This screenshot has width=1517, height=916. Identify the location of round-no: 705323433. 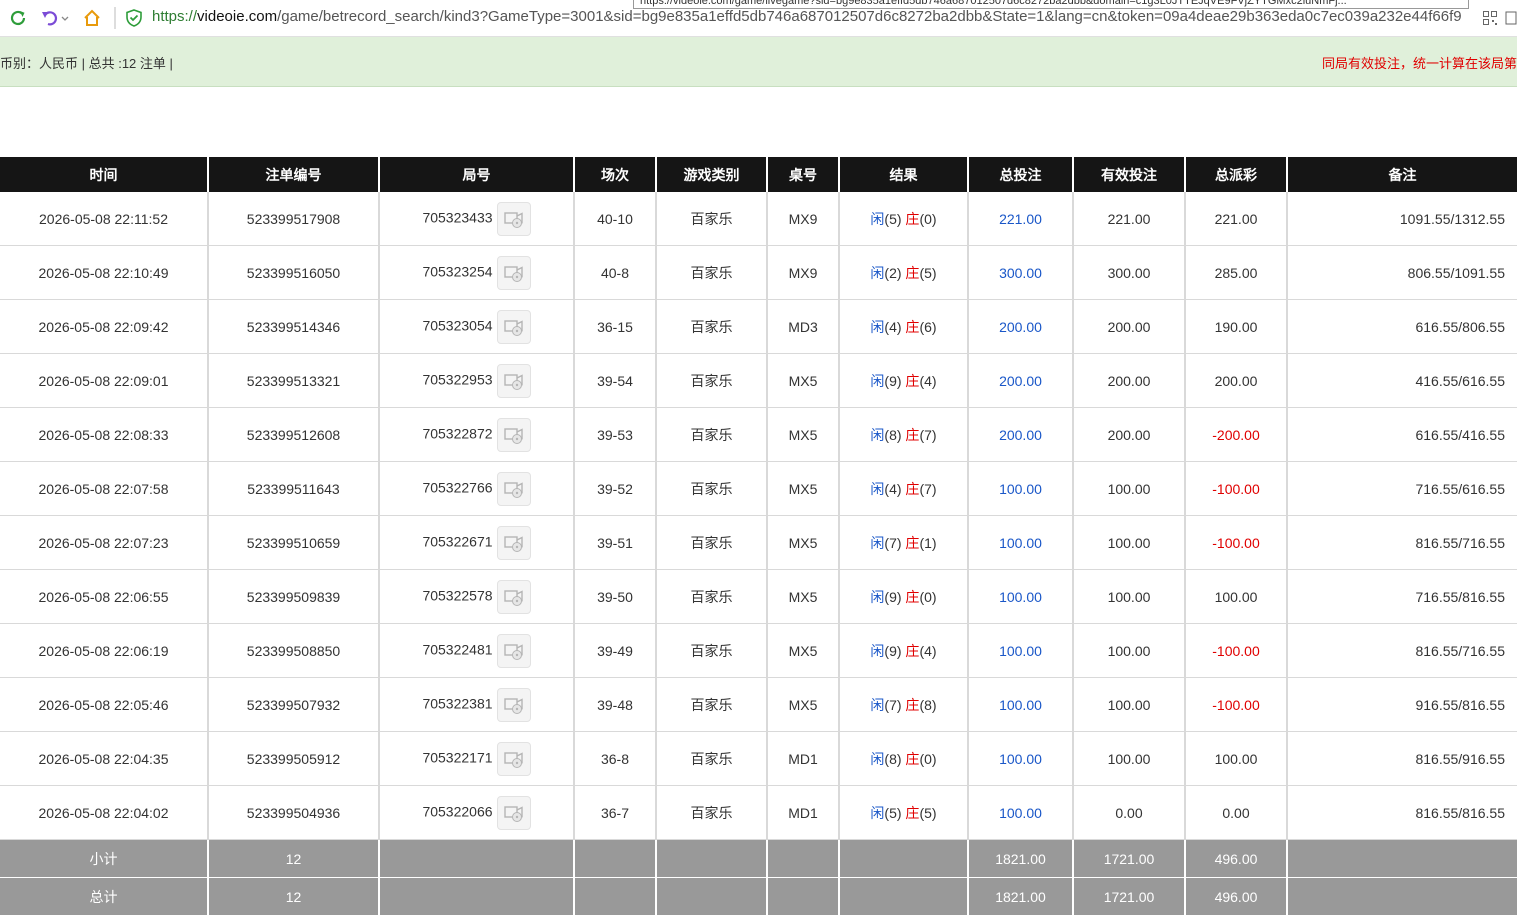
(477, 219).